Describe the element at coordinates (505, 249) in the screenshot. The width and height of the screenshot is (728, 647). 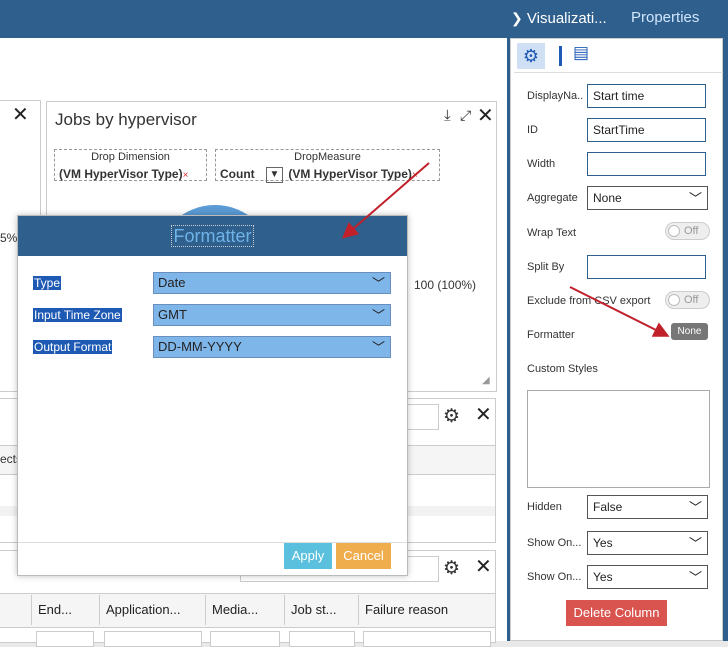
I see `annotation-arrows` at that location.